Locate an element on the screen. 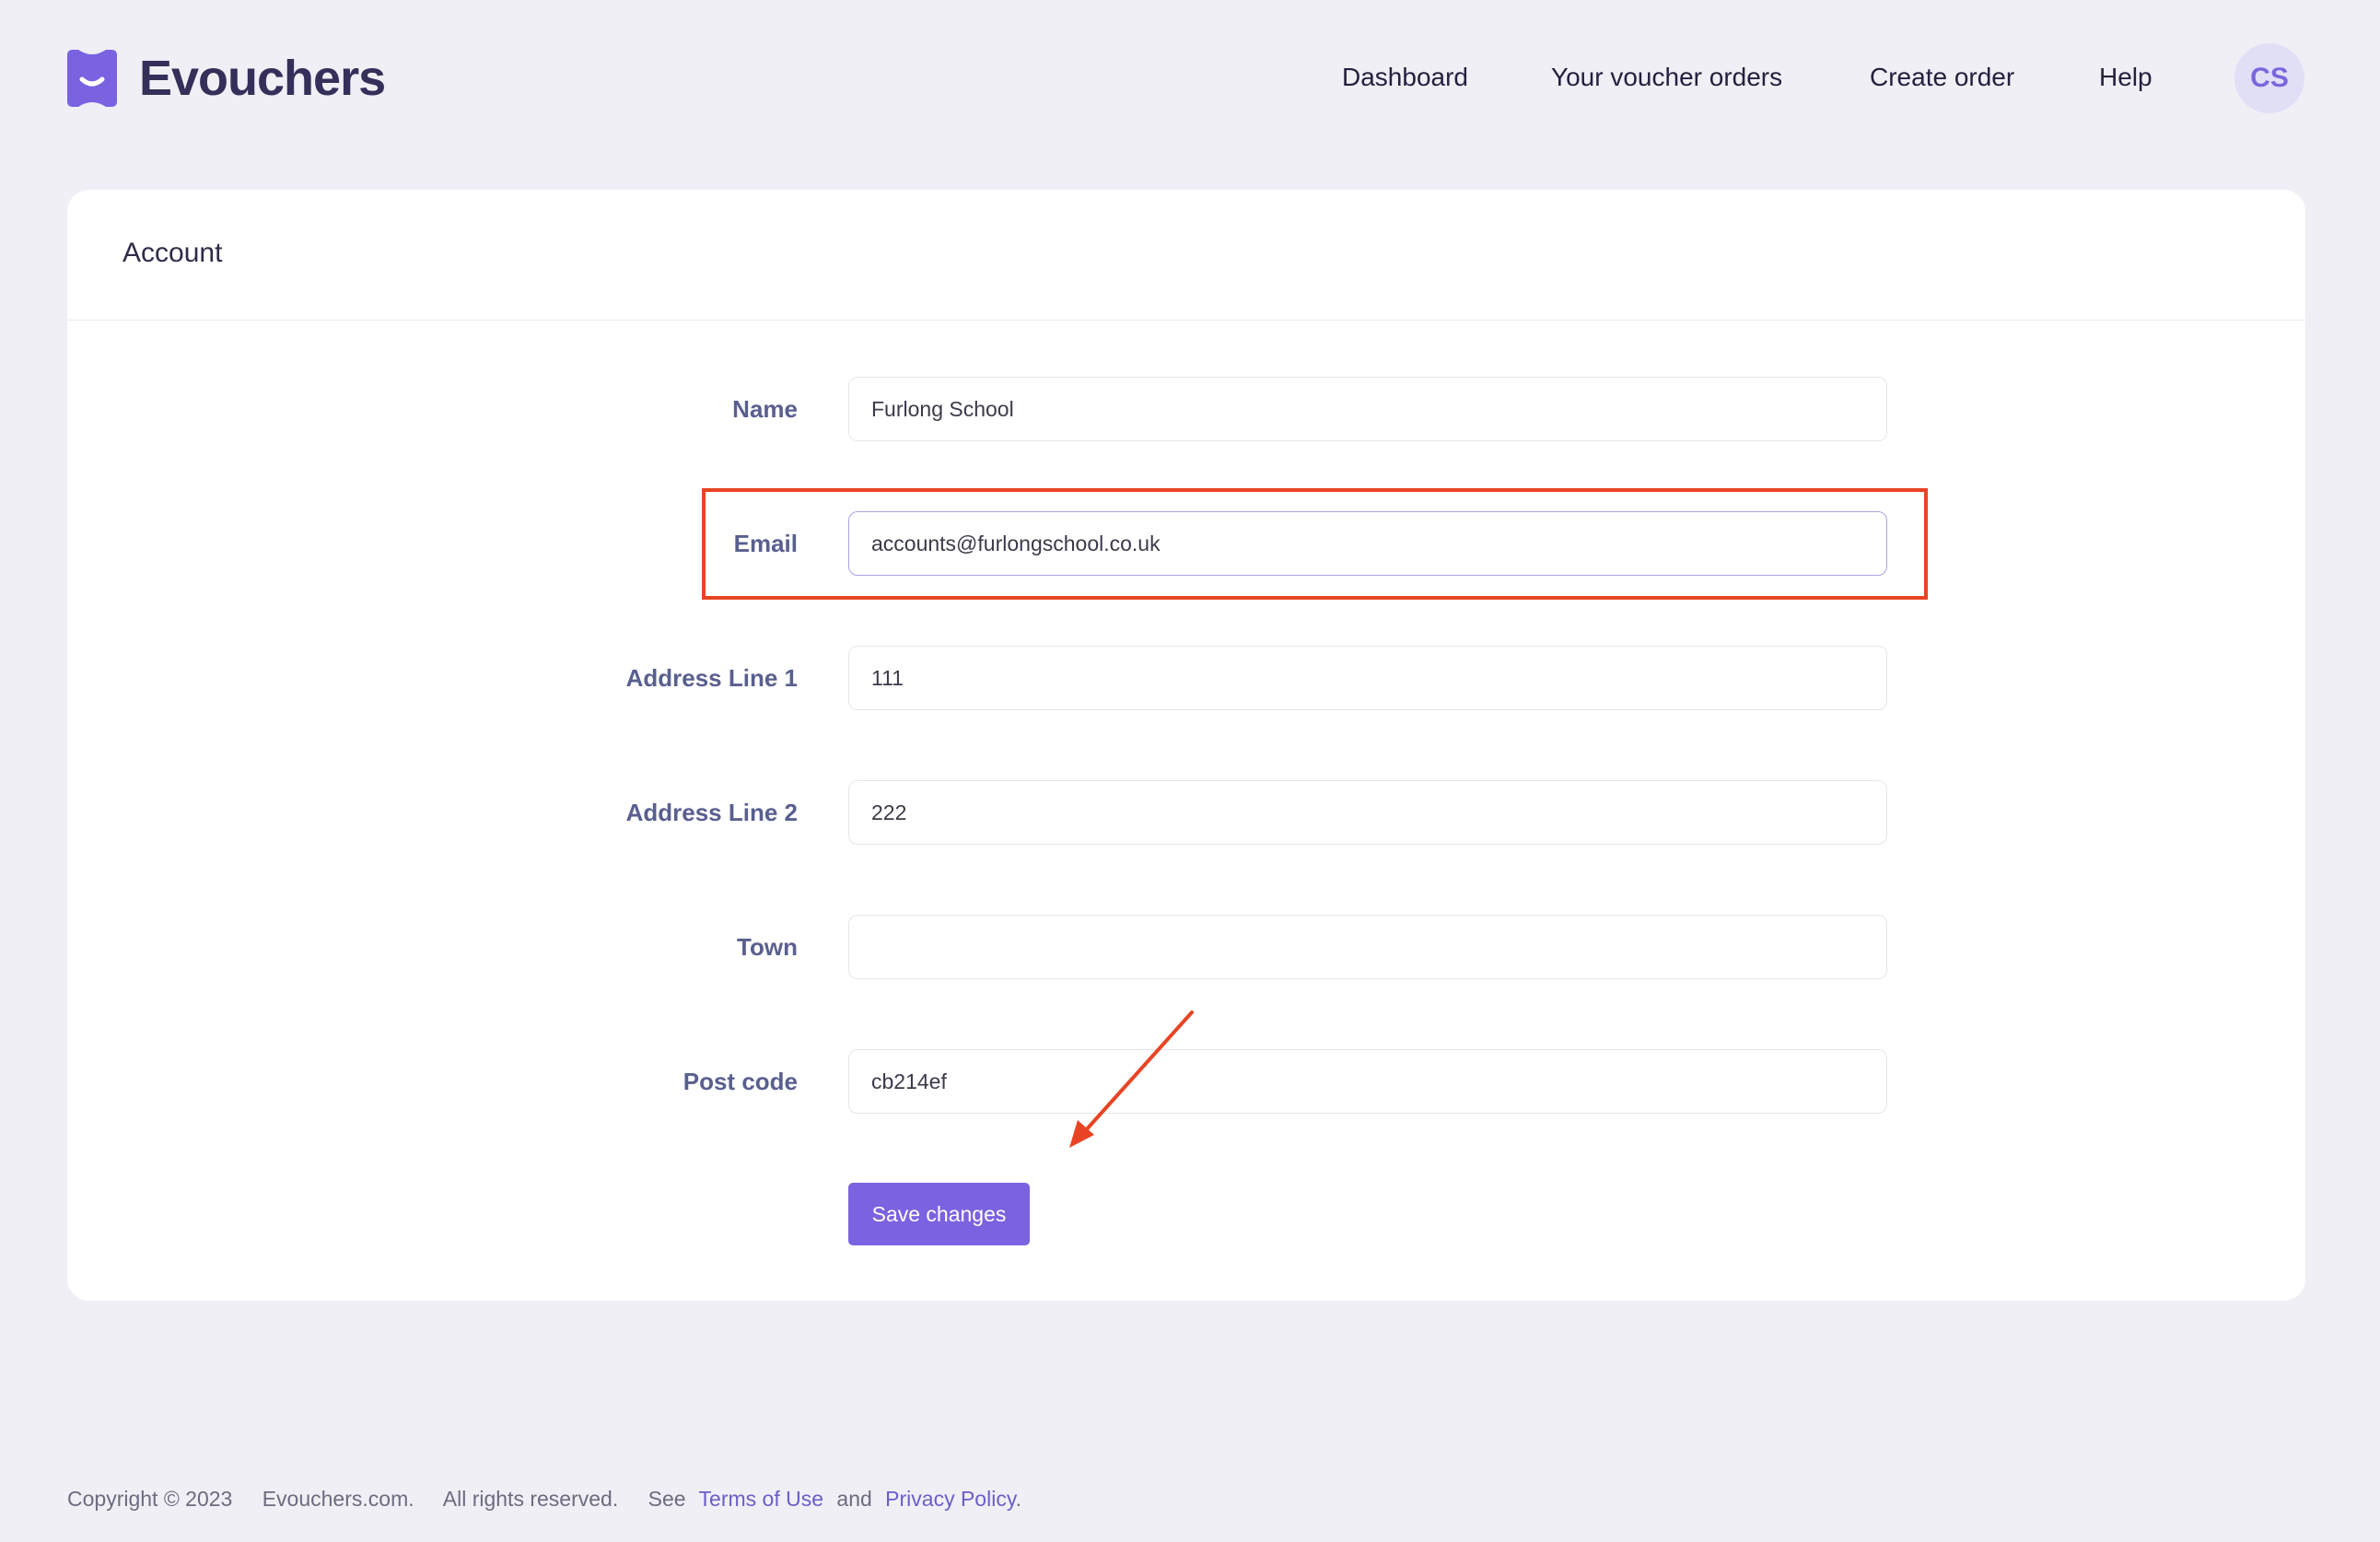 The width and height of the screenshot is (2380, 1542). brand-logo: Evouchers is located at coordinates (226, 78).